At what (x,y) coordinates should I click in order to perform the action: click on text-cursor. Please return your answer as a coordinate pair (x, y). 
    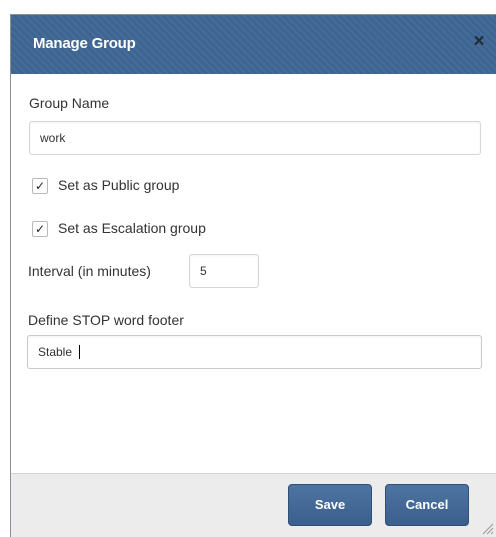
    Looking at the image, I should click on (79, 352).